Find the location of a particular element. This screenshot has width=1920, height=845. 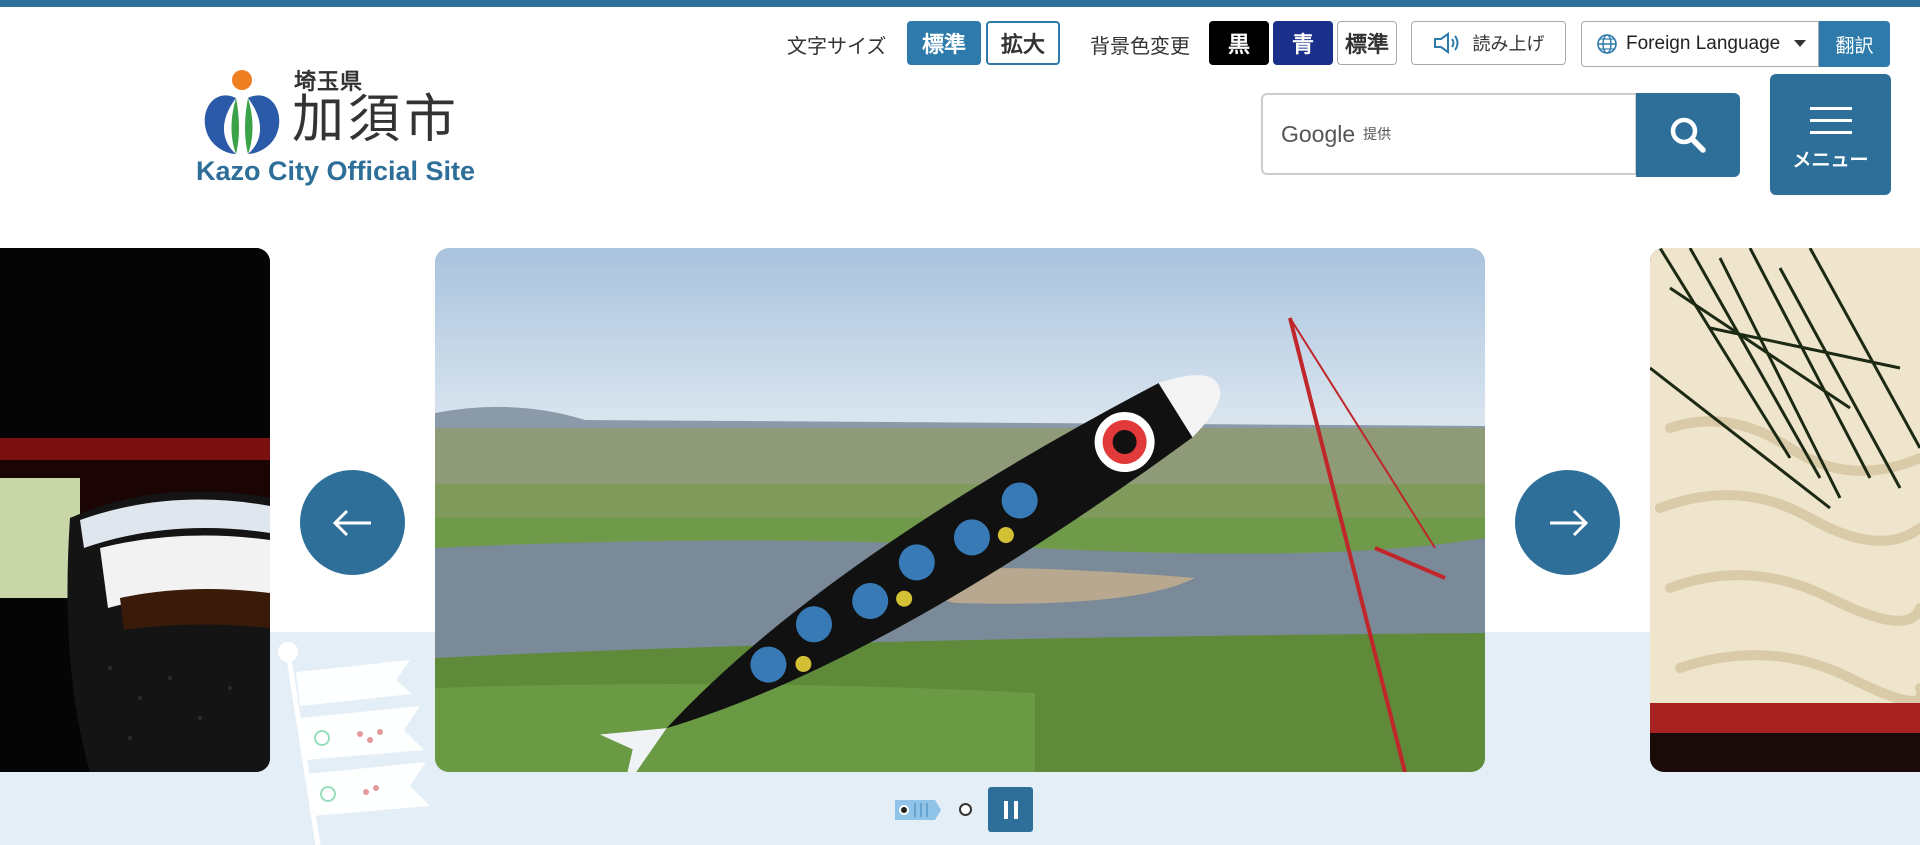

read-aloud-label: 読み上げ is located at coordinates (1508, 44).